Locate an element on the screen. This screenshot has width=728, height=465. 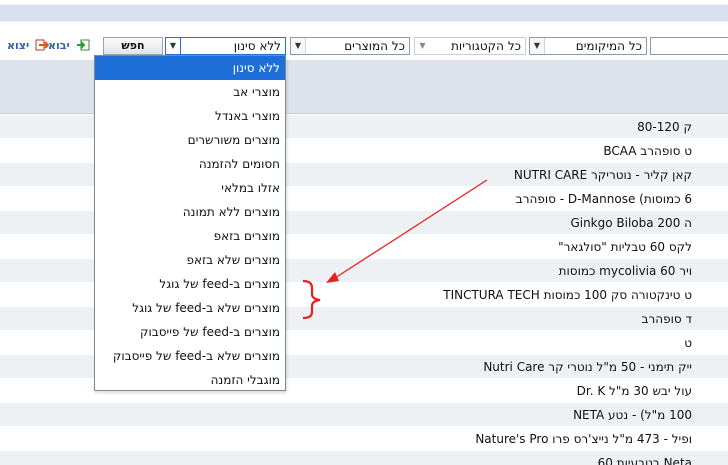
annotation-brace is located at coordinates (311, 299).